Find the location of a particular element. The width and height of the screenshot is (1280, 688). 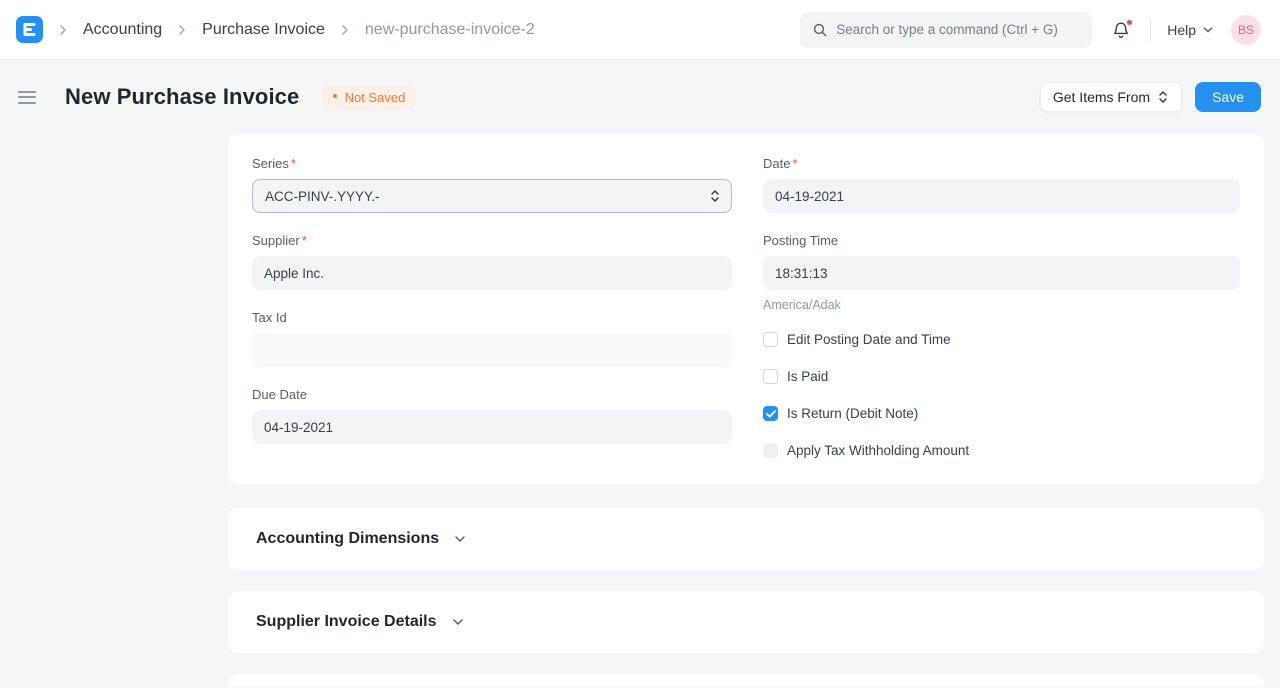

breadcrumb-purchase-invoice: Purchase Invoice is located at coordinates (263, 30).